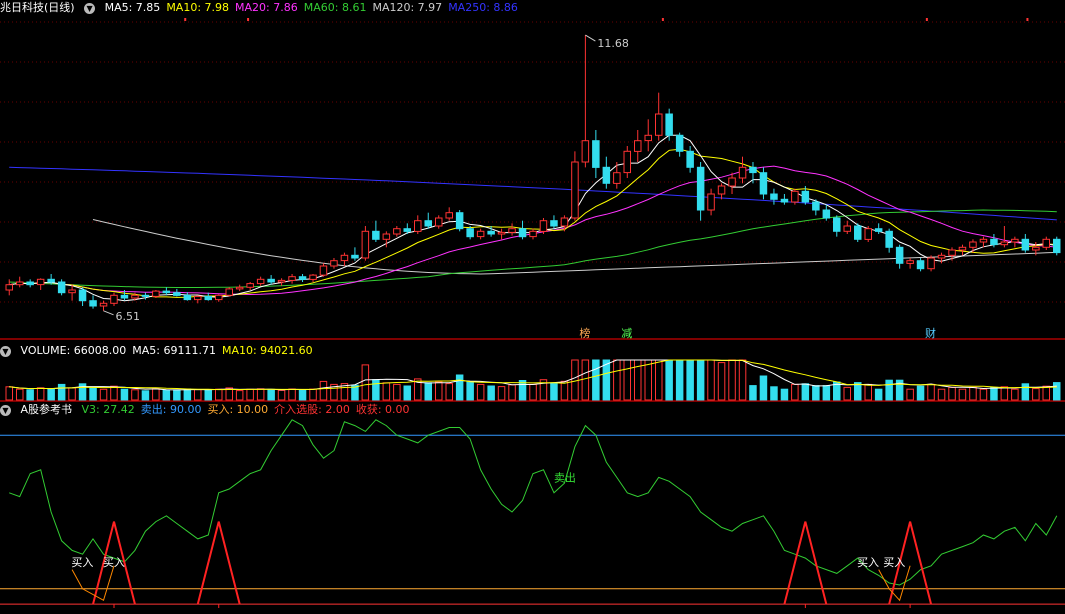 The width and height of the screenshot is (1065, 614). Describe the element at coordinates (108, 313) in the screenshot. I see `low-pointer` at that location.